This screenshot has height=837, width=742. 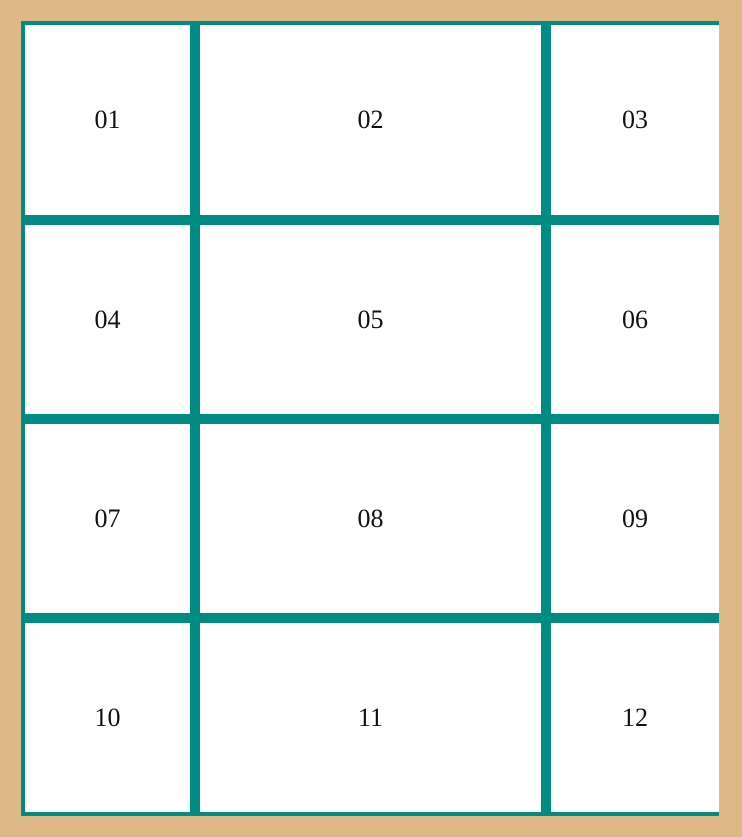 I want to click on grid-cell-11: 11, so click(x=370, y=717).